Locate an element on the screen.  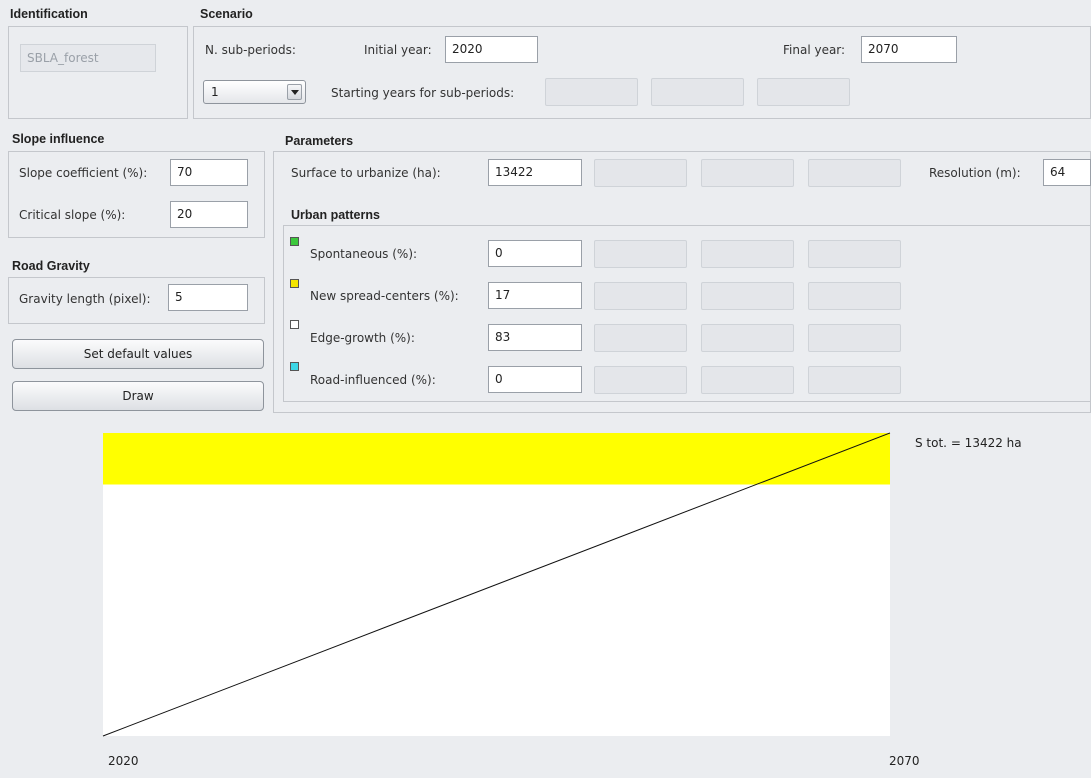
x-tick-end-label: 2070 is located at coordinates (904, 761).